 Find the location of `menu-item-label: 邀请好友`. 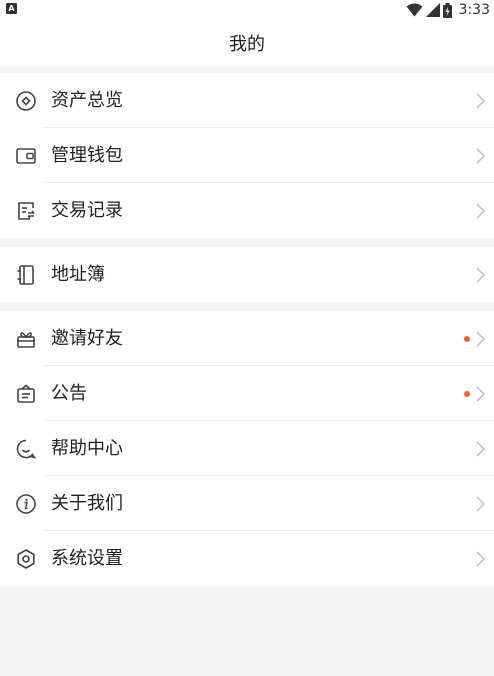

menu-item-label: 邀请好友 is located at coordinates (87, 338).